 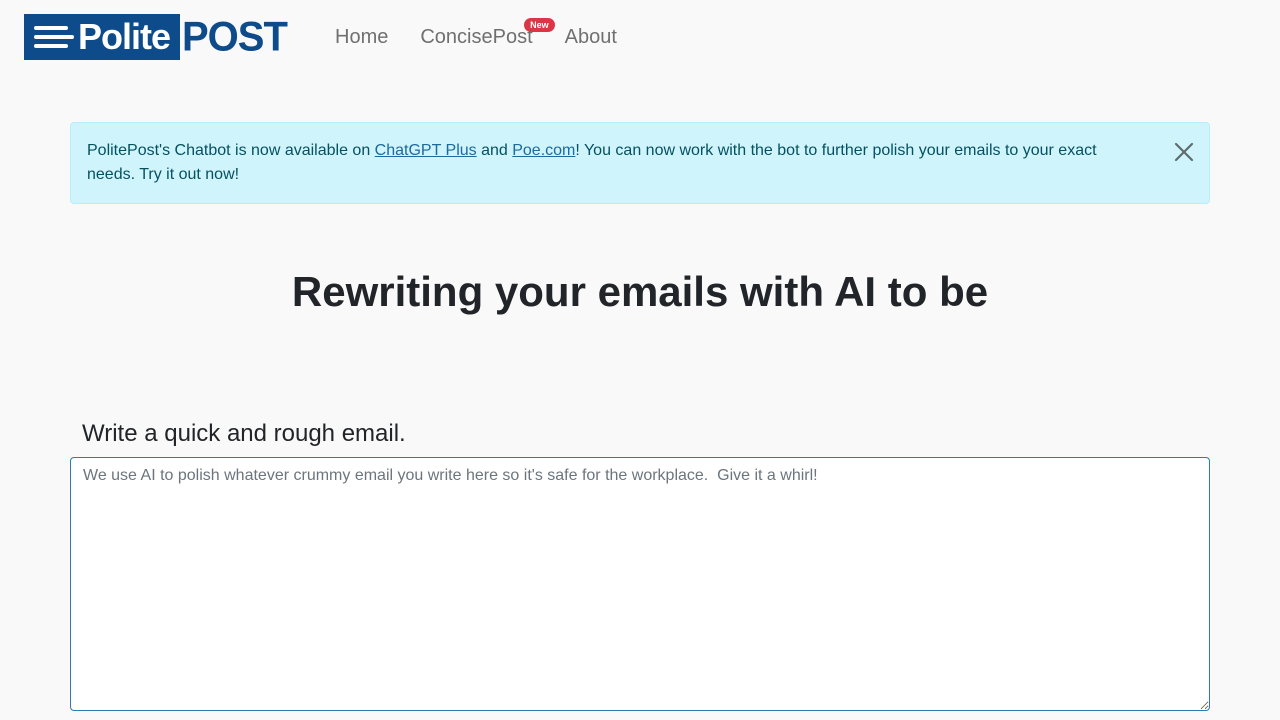 What do you see at coordinates (476, 37) in the screenshot?
I see `nav-concisepost-label: ConcisePost` at bounding box center [476, 37].